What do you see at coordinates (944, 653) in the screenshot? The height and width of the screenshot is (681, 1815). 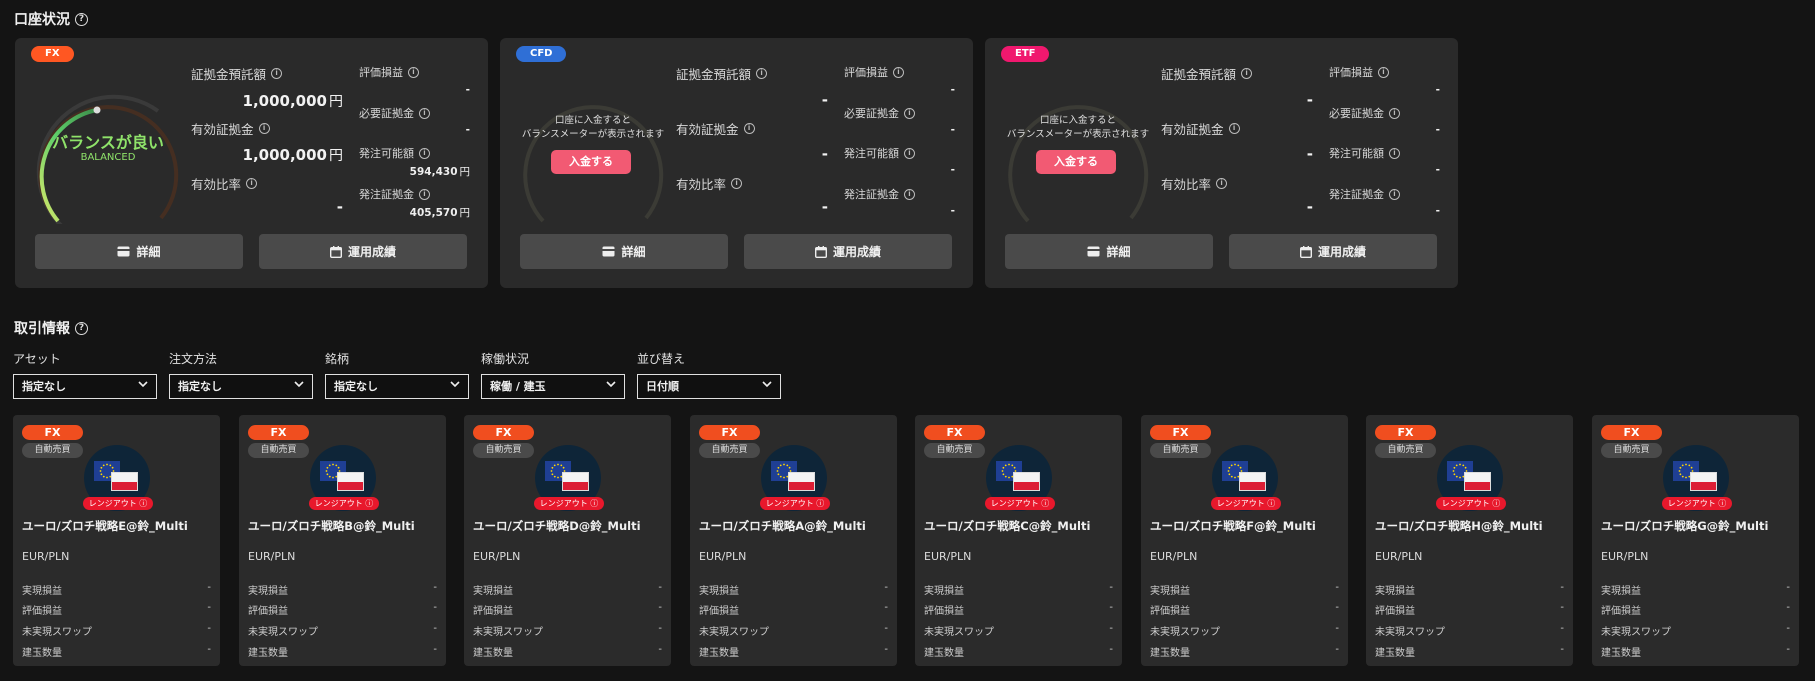 I see `position-label: 建玉数量` at bounding box center [944, 653].